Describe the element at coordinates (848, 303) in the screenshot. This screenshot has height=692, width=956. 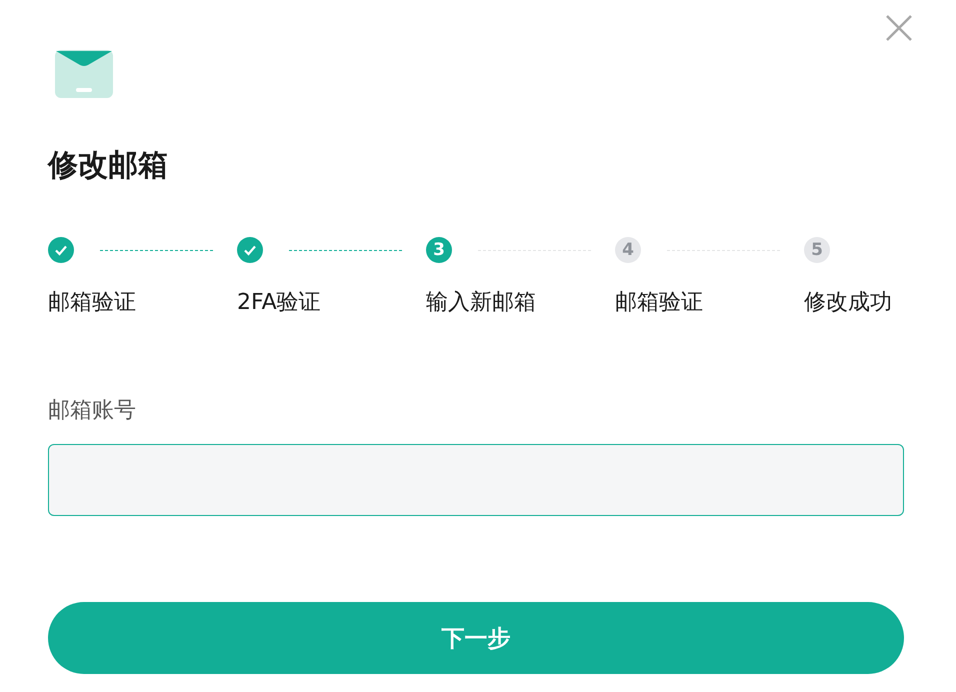
I see `step-label: 修改成功` at that location.